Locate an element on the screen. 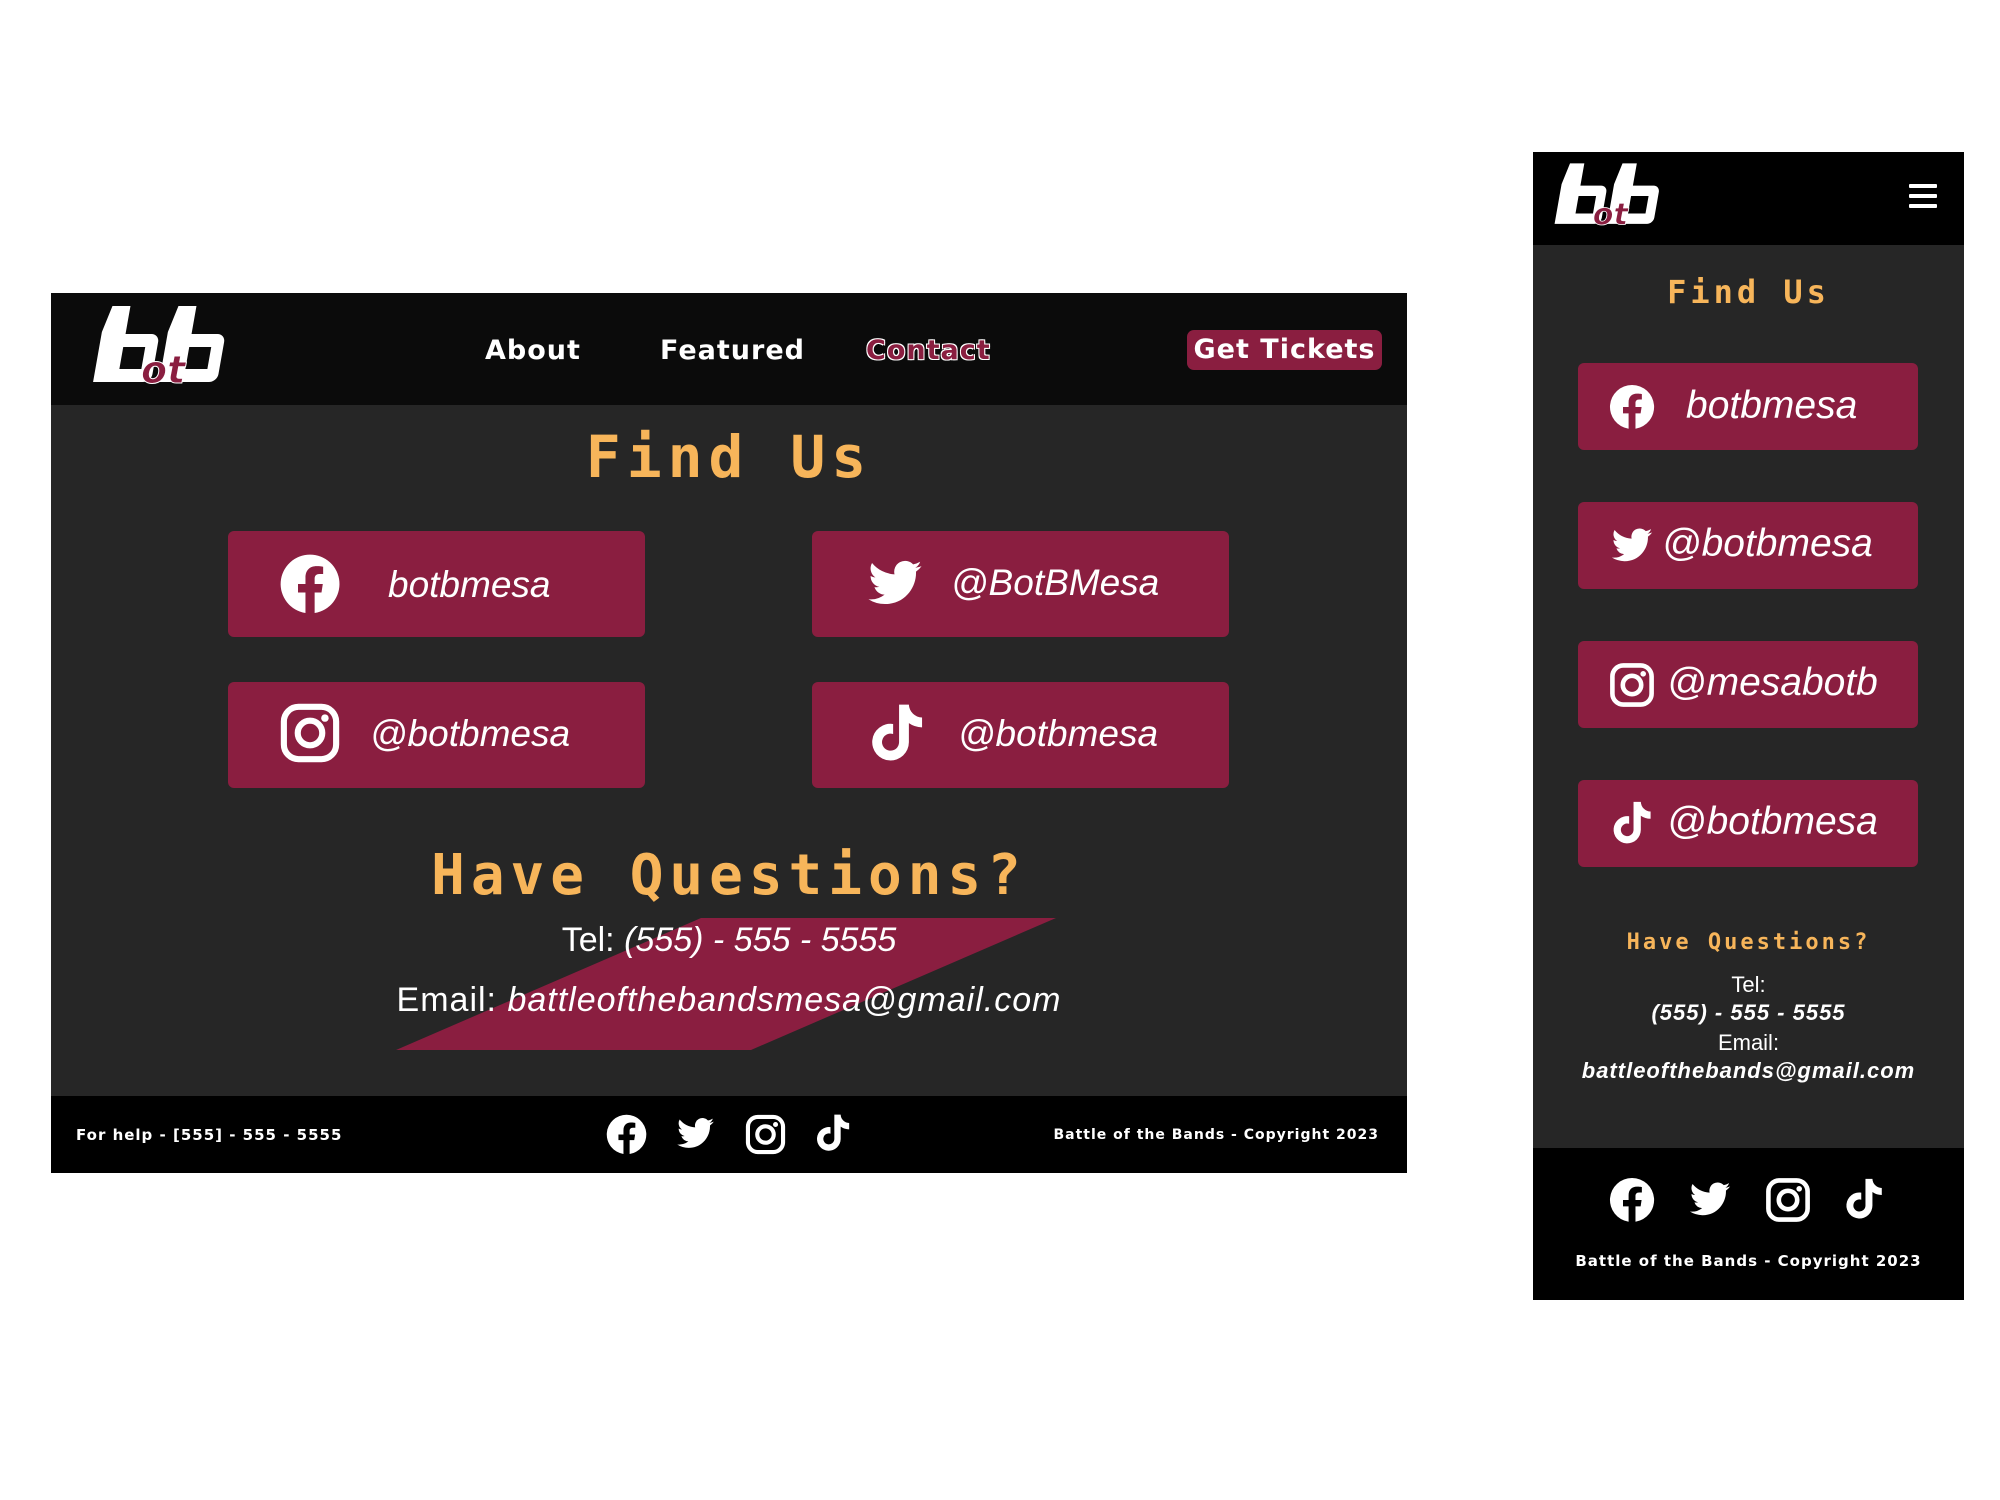 This screenshot has height=1500, width=2000. mobile-footer: Battle of the Bands - Copyright 2023 is located at coordinates (1748, 1224).